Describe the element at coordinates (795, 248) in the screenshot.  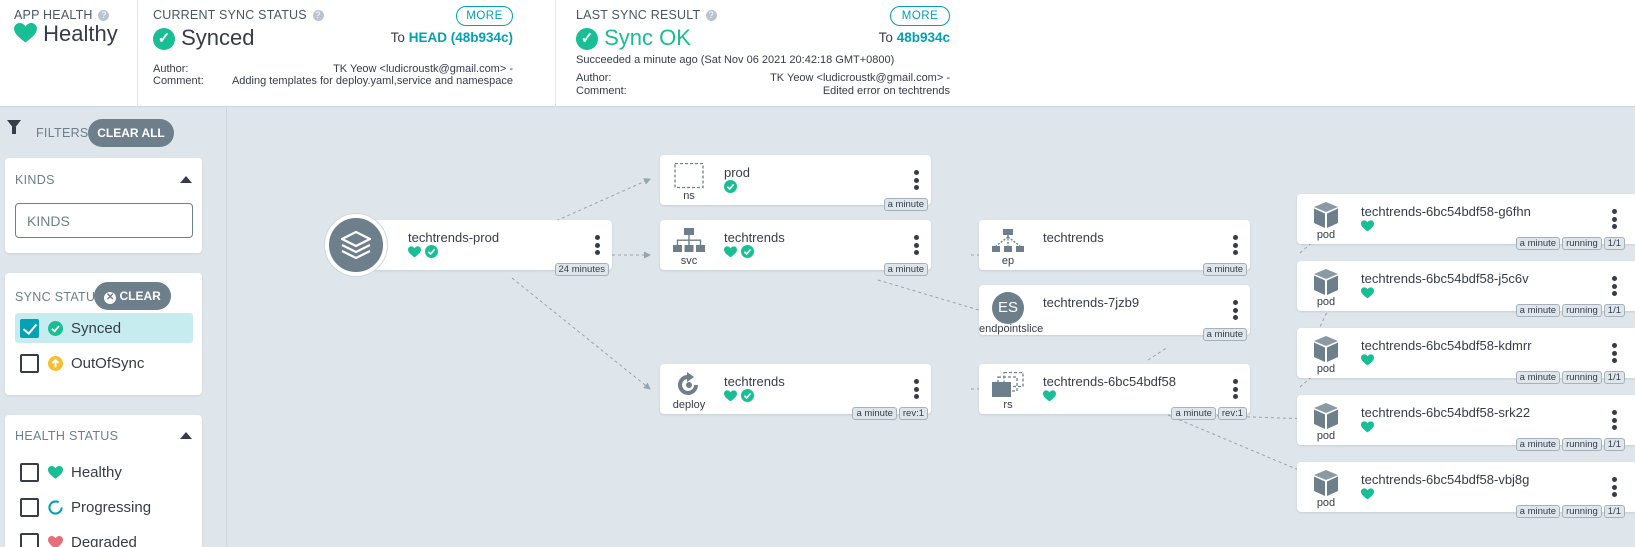
I see `service-node: svc techtrends a minute` at that location.